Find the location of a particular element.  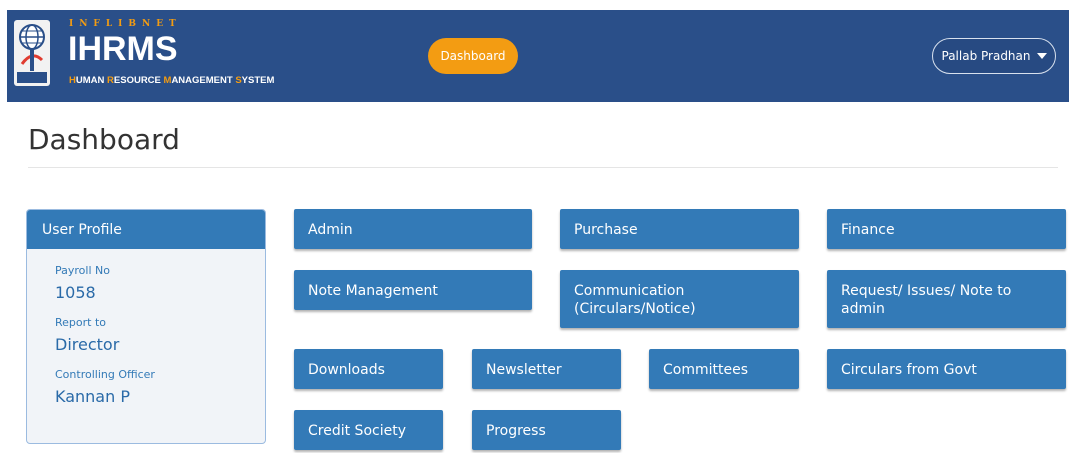

user-profile-heading: User Profile is located at coordinates (146, 229).